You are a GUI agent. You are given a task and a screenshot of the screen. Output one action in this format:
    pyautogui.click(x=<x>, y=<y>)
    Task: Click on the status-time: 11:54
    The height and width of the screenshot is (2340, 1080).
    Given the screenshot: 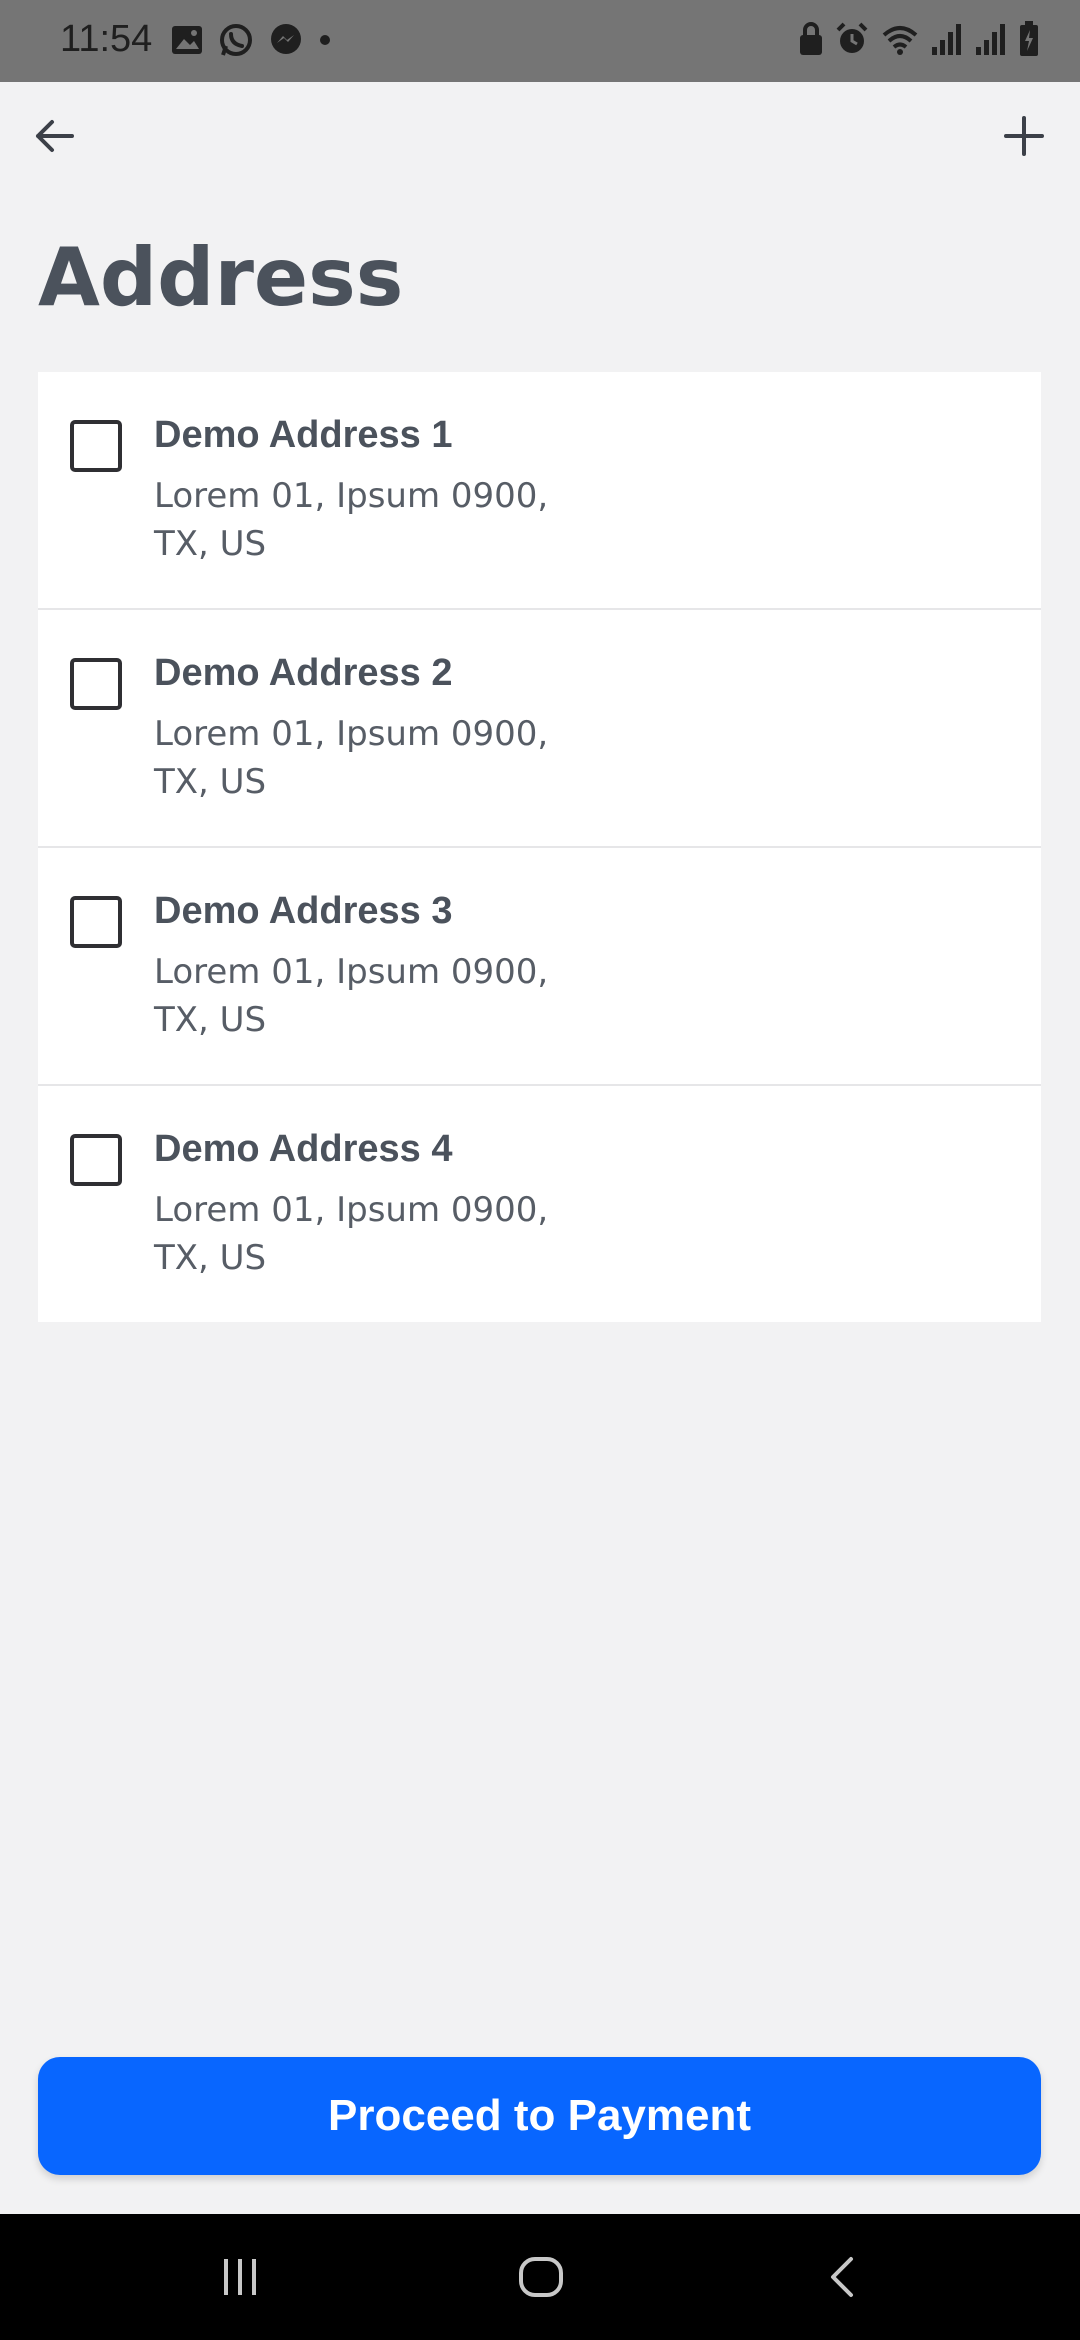 What is the action you would take?
    pyautogui.click(x=106, y=39)
    